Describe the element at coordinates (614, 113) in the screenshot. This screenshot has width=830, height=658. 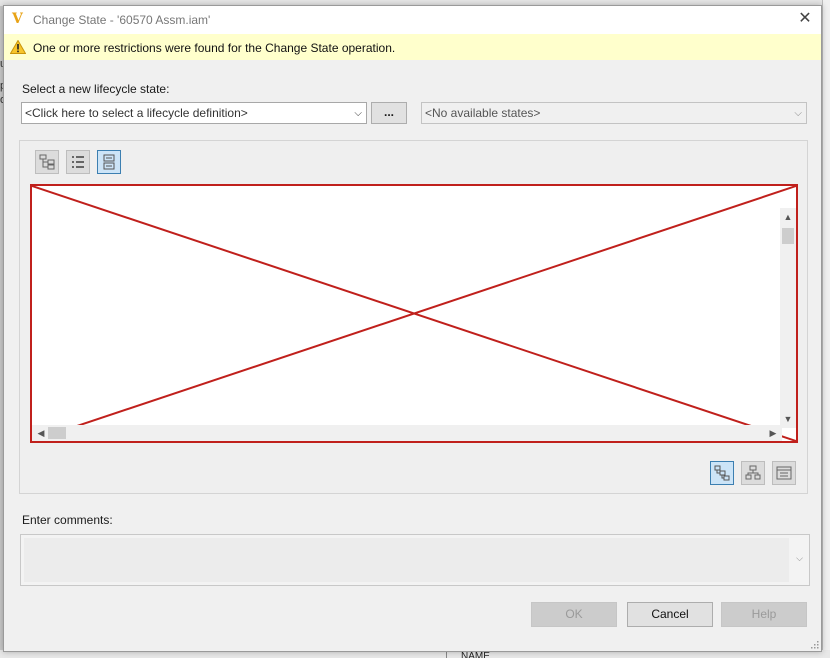
I see `lifecycle-state-dropdown: <No available states> ⌵` at that location.